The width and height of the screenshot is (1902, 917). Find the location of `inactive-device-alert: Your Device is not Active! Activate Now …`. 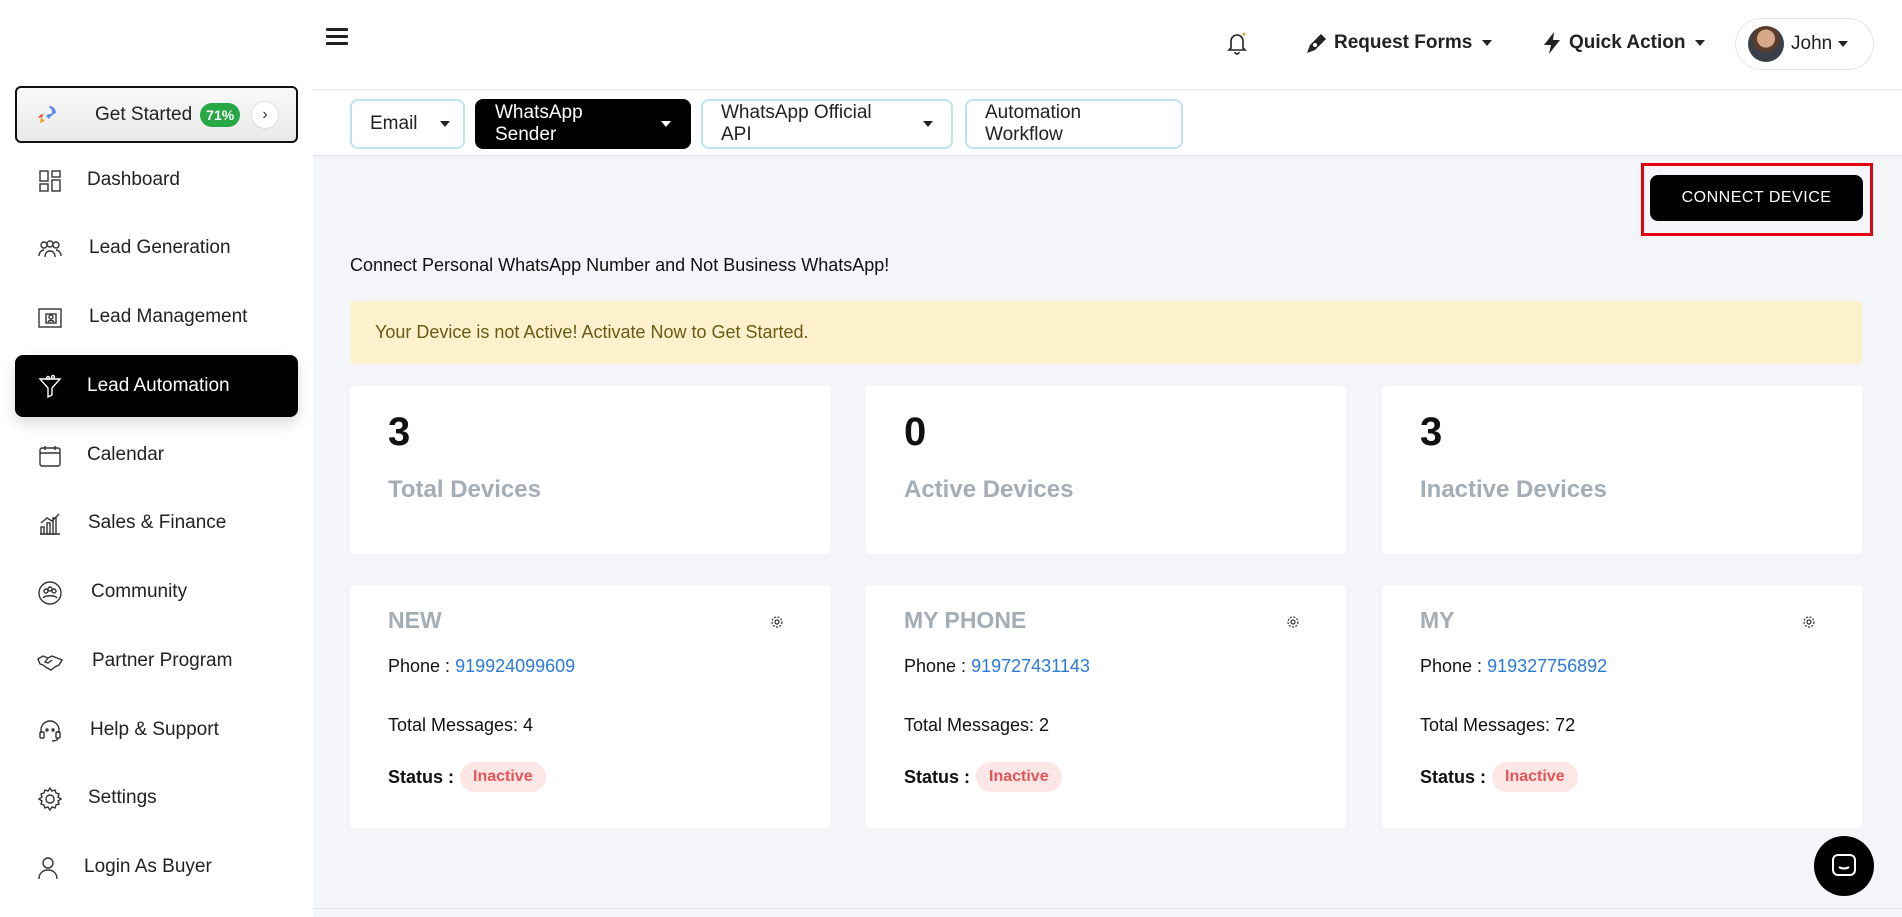

inactive-device-alert: Your Device is not Active! Activate Now … is located at coordinates (1106, 332).